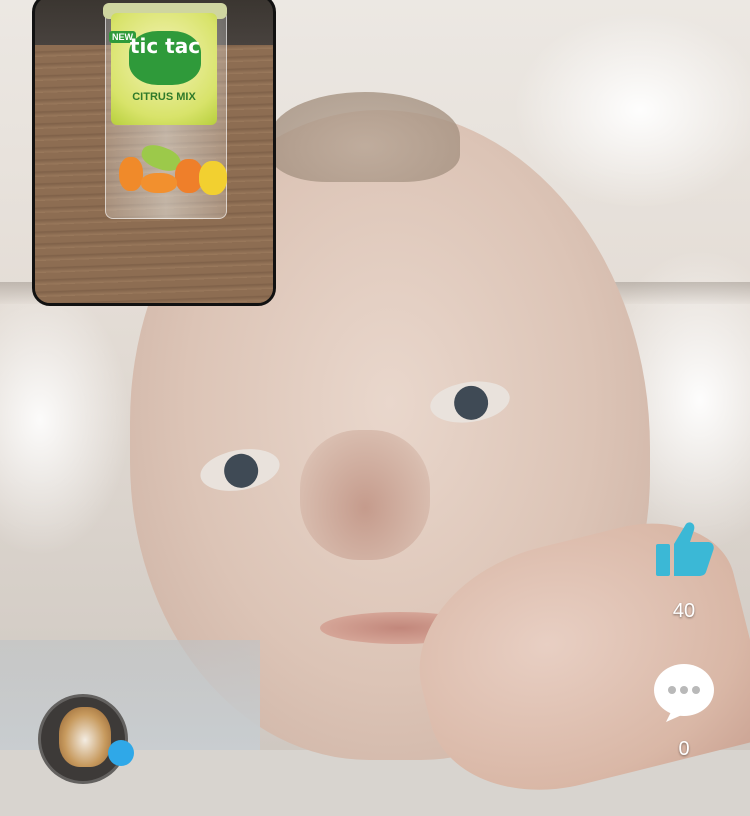 This screenshot has width=750, height=816. What do you see at coordinates (684, 611) in the screenshot?
I see `like-count: 40` at bounding box center [684, 611].